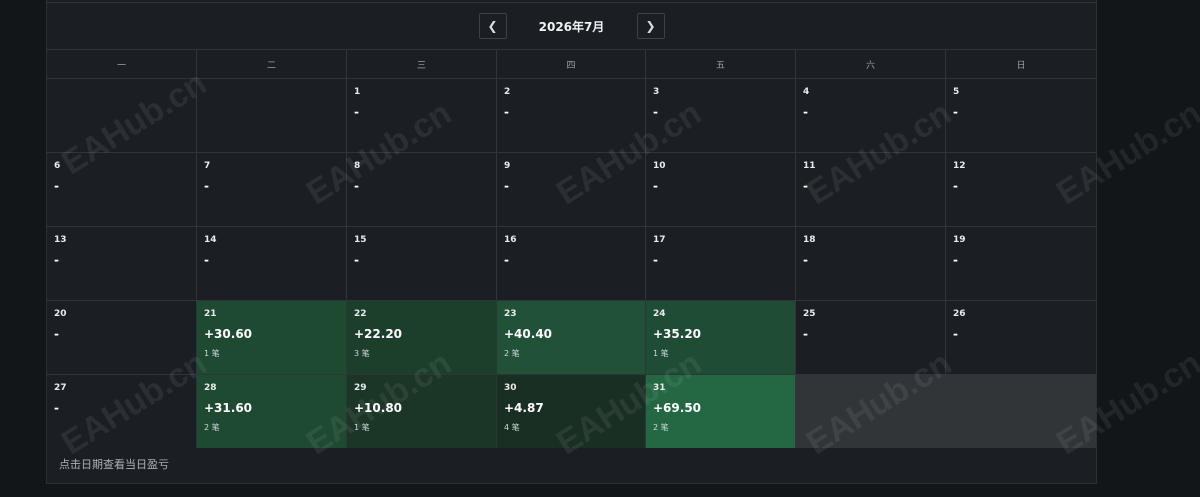 The height and width of the screenshot is (497, 1200). What do you see at coordinates (422, 411) in the screenshot?
I see `calendar-day-cell: 29 +10.80 1 笔` at bounding box center [422, 411].